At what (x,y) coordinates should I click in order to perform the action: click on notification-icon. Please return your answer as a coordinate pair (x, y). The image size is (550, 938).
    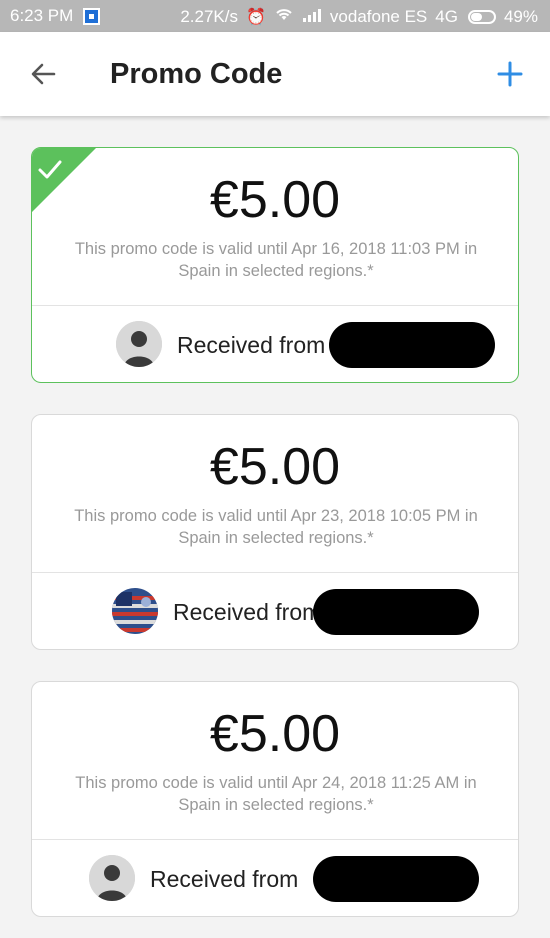
    Looking at the image, I should click on (92, 16).